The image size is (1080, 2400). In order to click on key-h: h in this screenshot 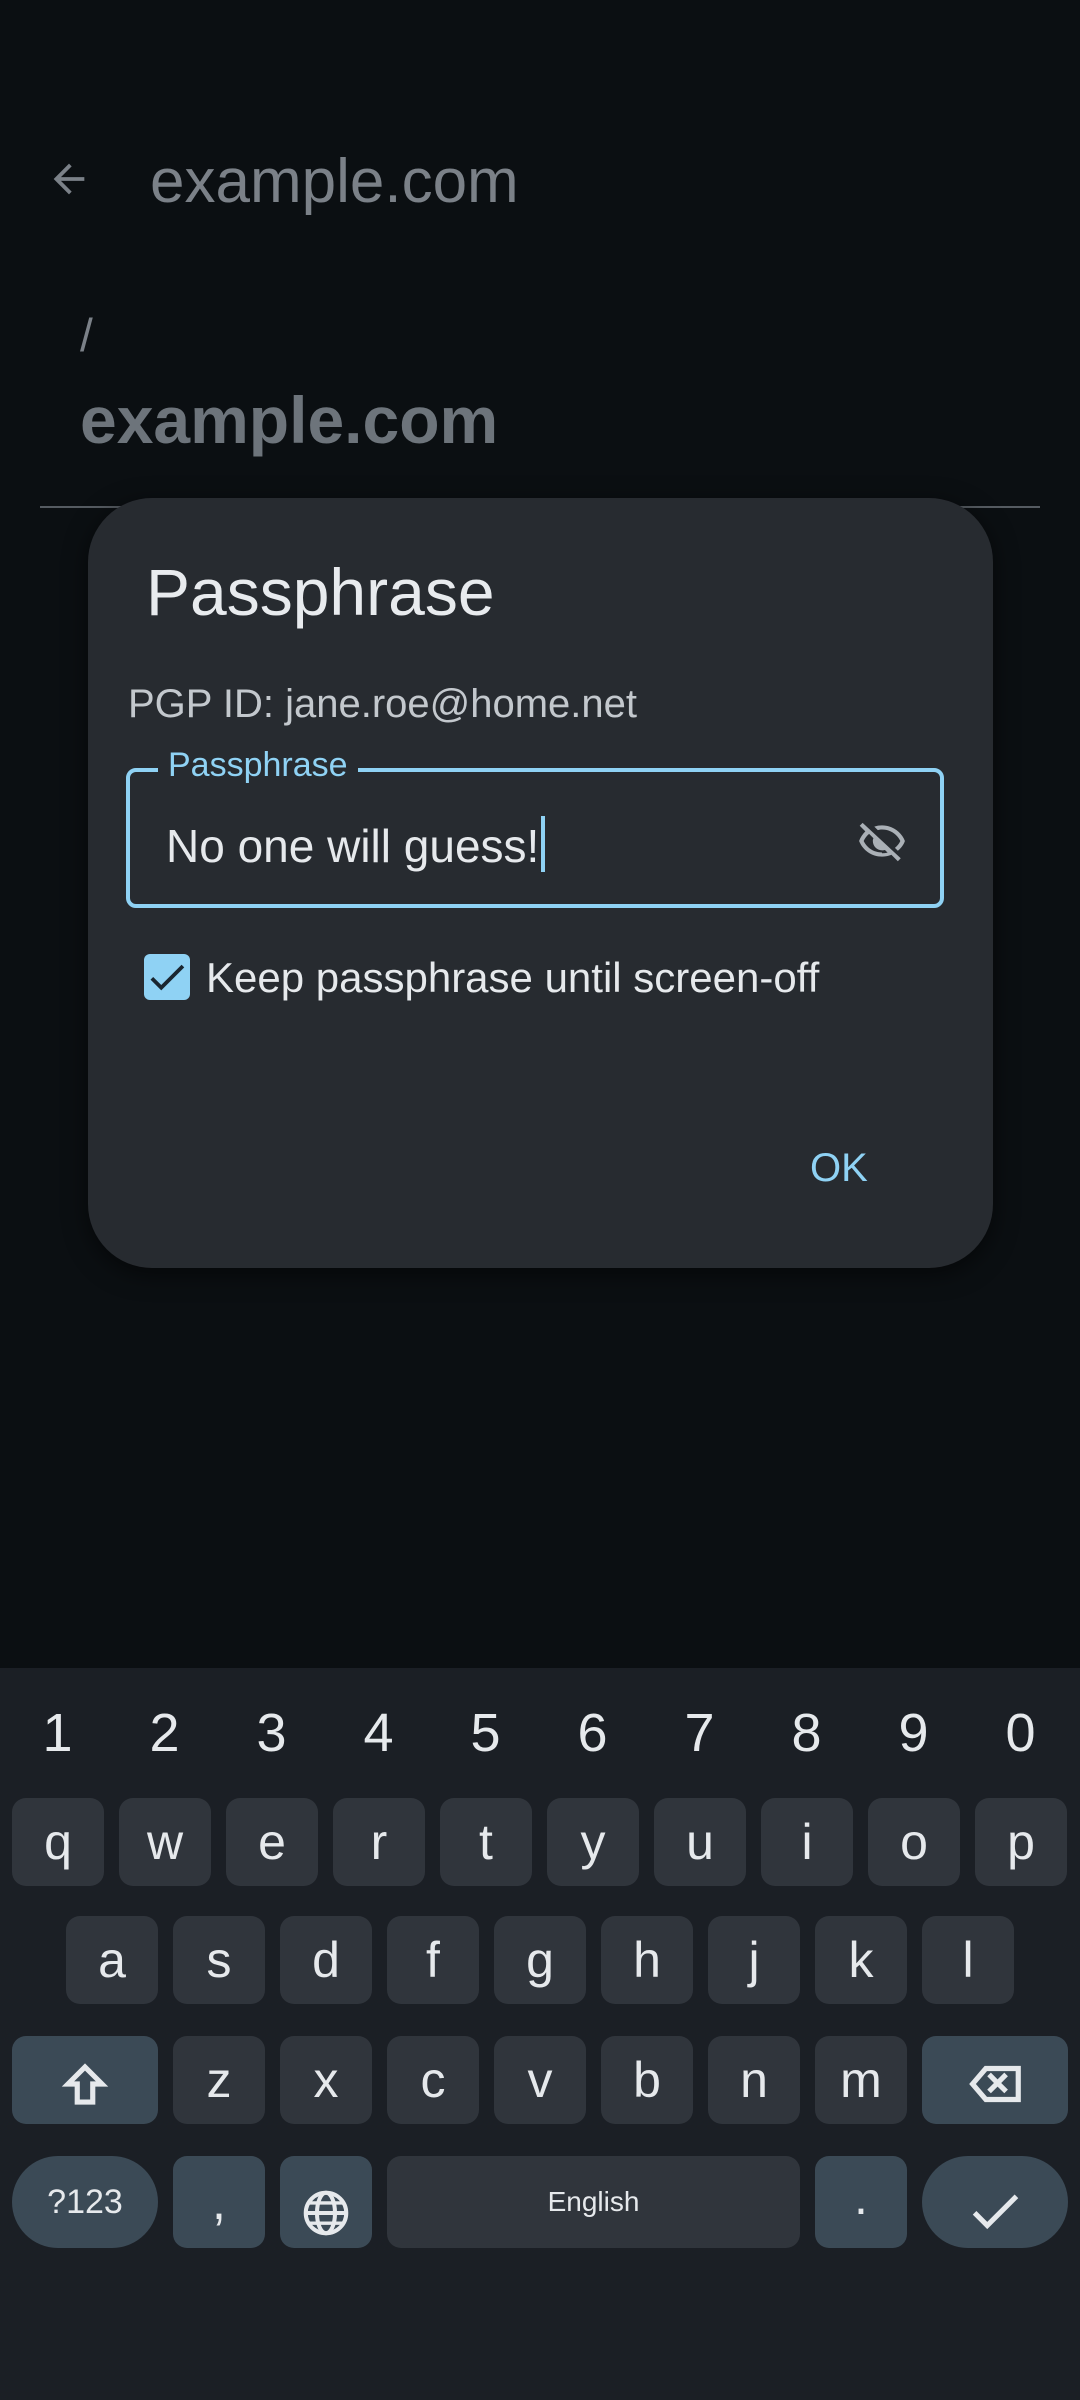, I will do `click(647, 1960)`.